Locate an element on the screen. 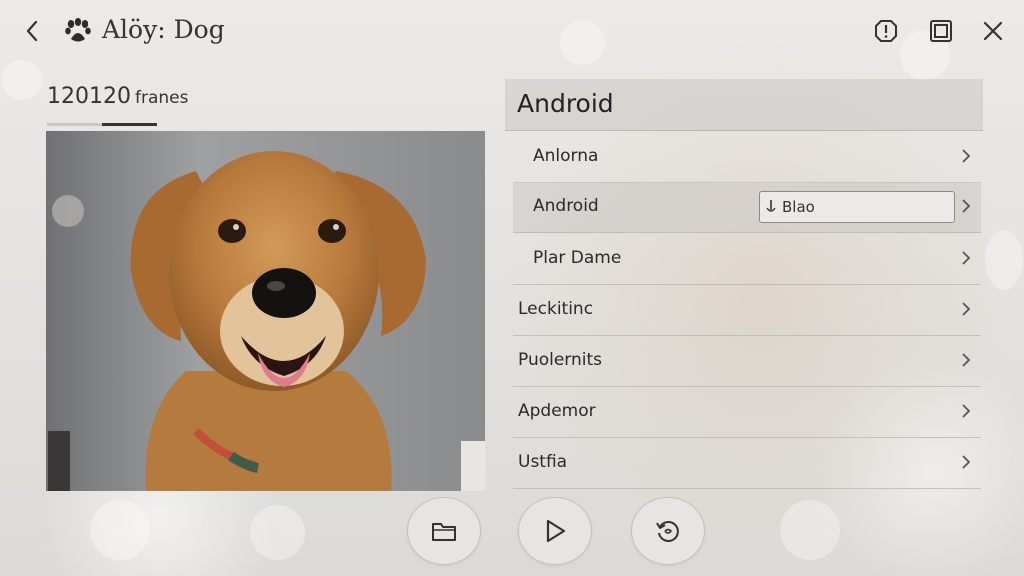 This screenshot has width=1024, height=576. menu-item-label: Anlorna is located at coordinates (566, 156).